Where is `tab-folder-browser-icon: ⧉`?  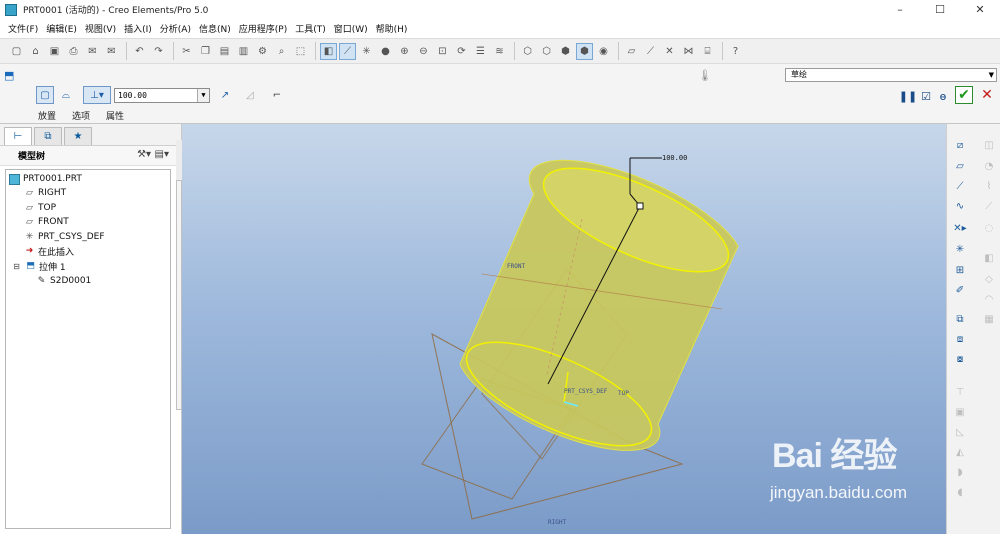 tab-folder-browser-icon: ⧉ is located at coordinates (48, 136).